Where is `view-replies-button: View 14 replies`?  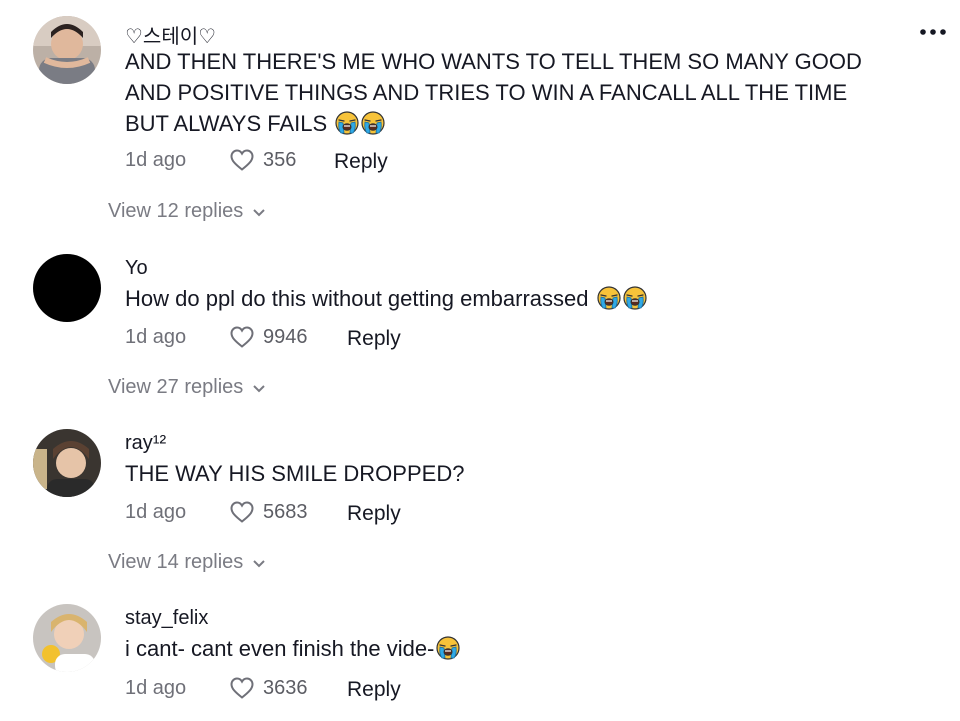
view-replies-button: View 14 replies is located at coordinates (187, 562).